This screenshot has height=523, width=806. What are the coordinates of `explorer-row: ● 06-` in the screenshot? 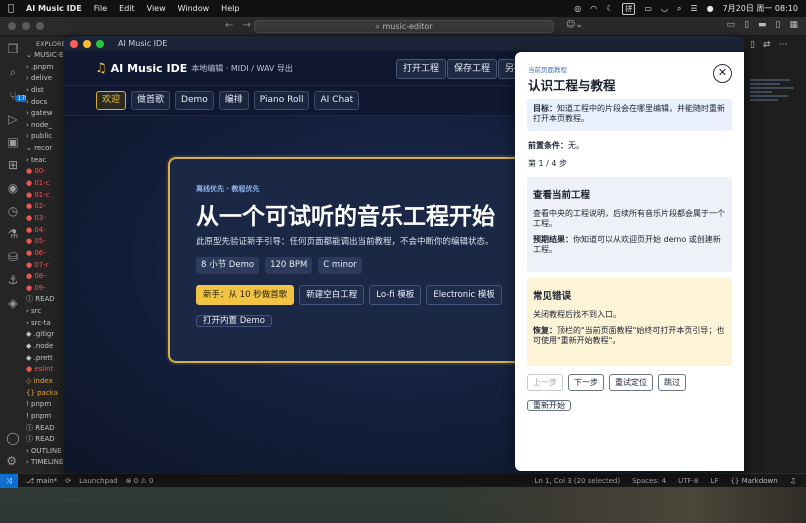 It's located at (45, 254).